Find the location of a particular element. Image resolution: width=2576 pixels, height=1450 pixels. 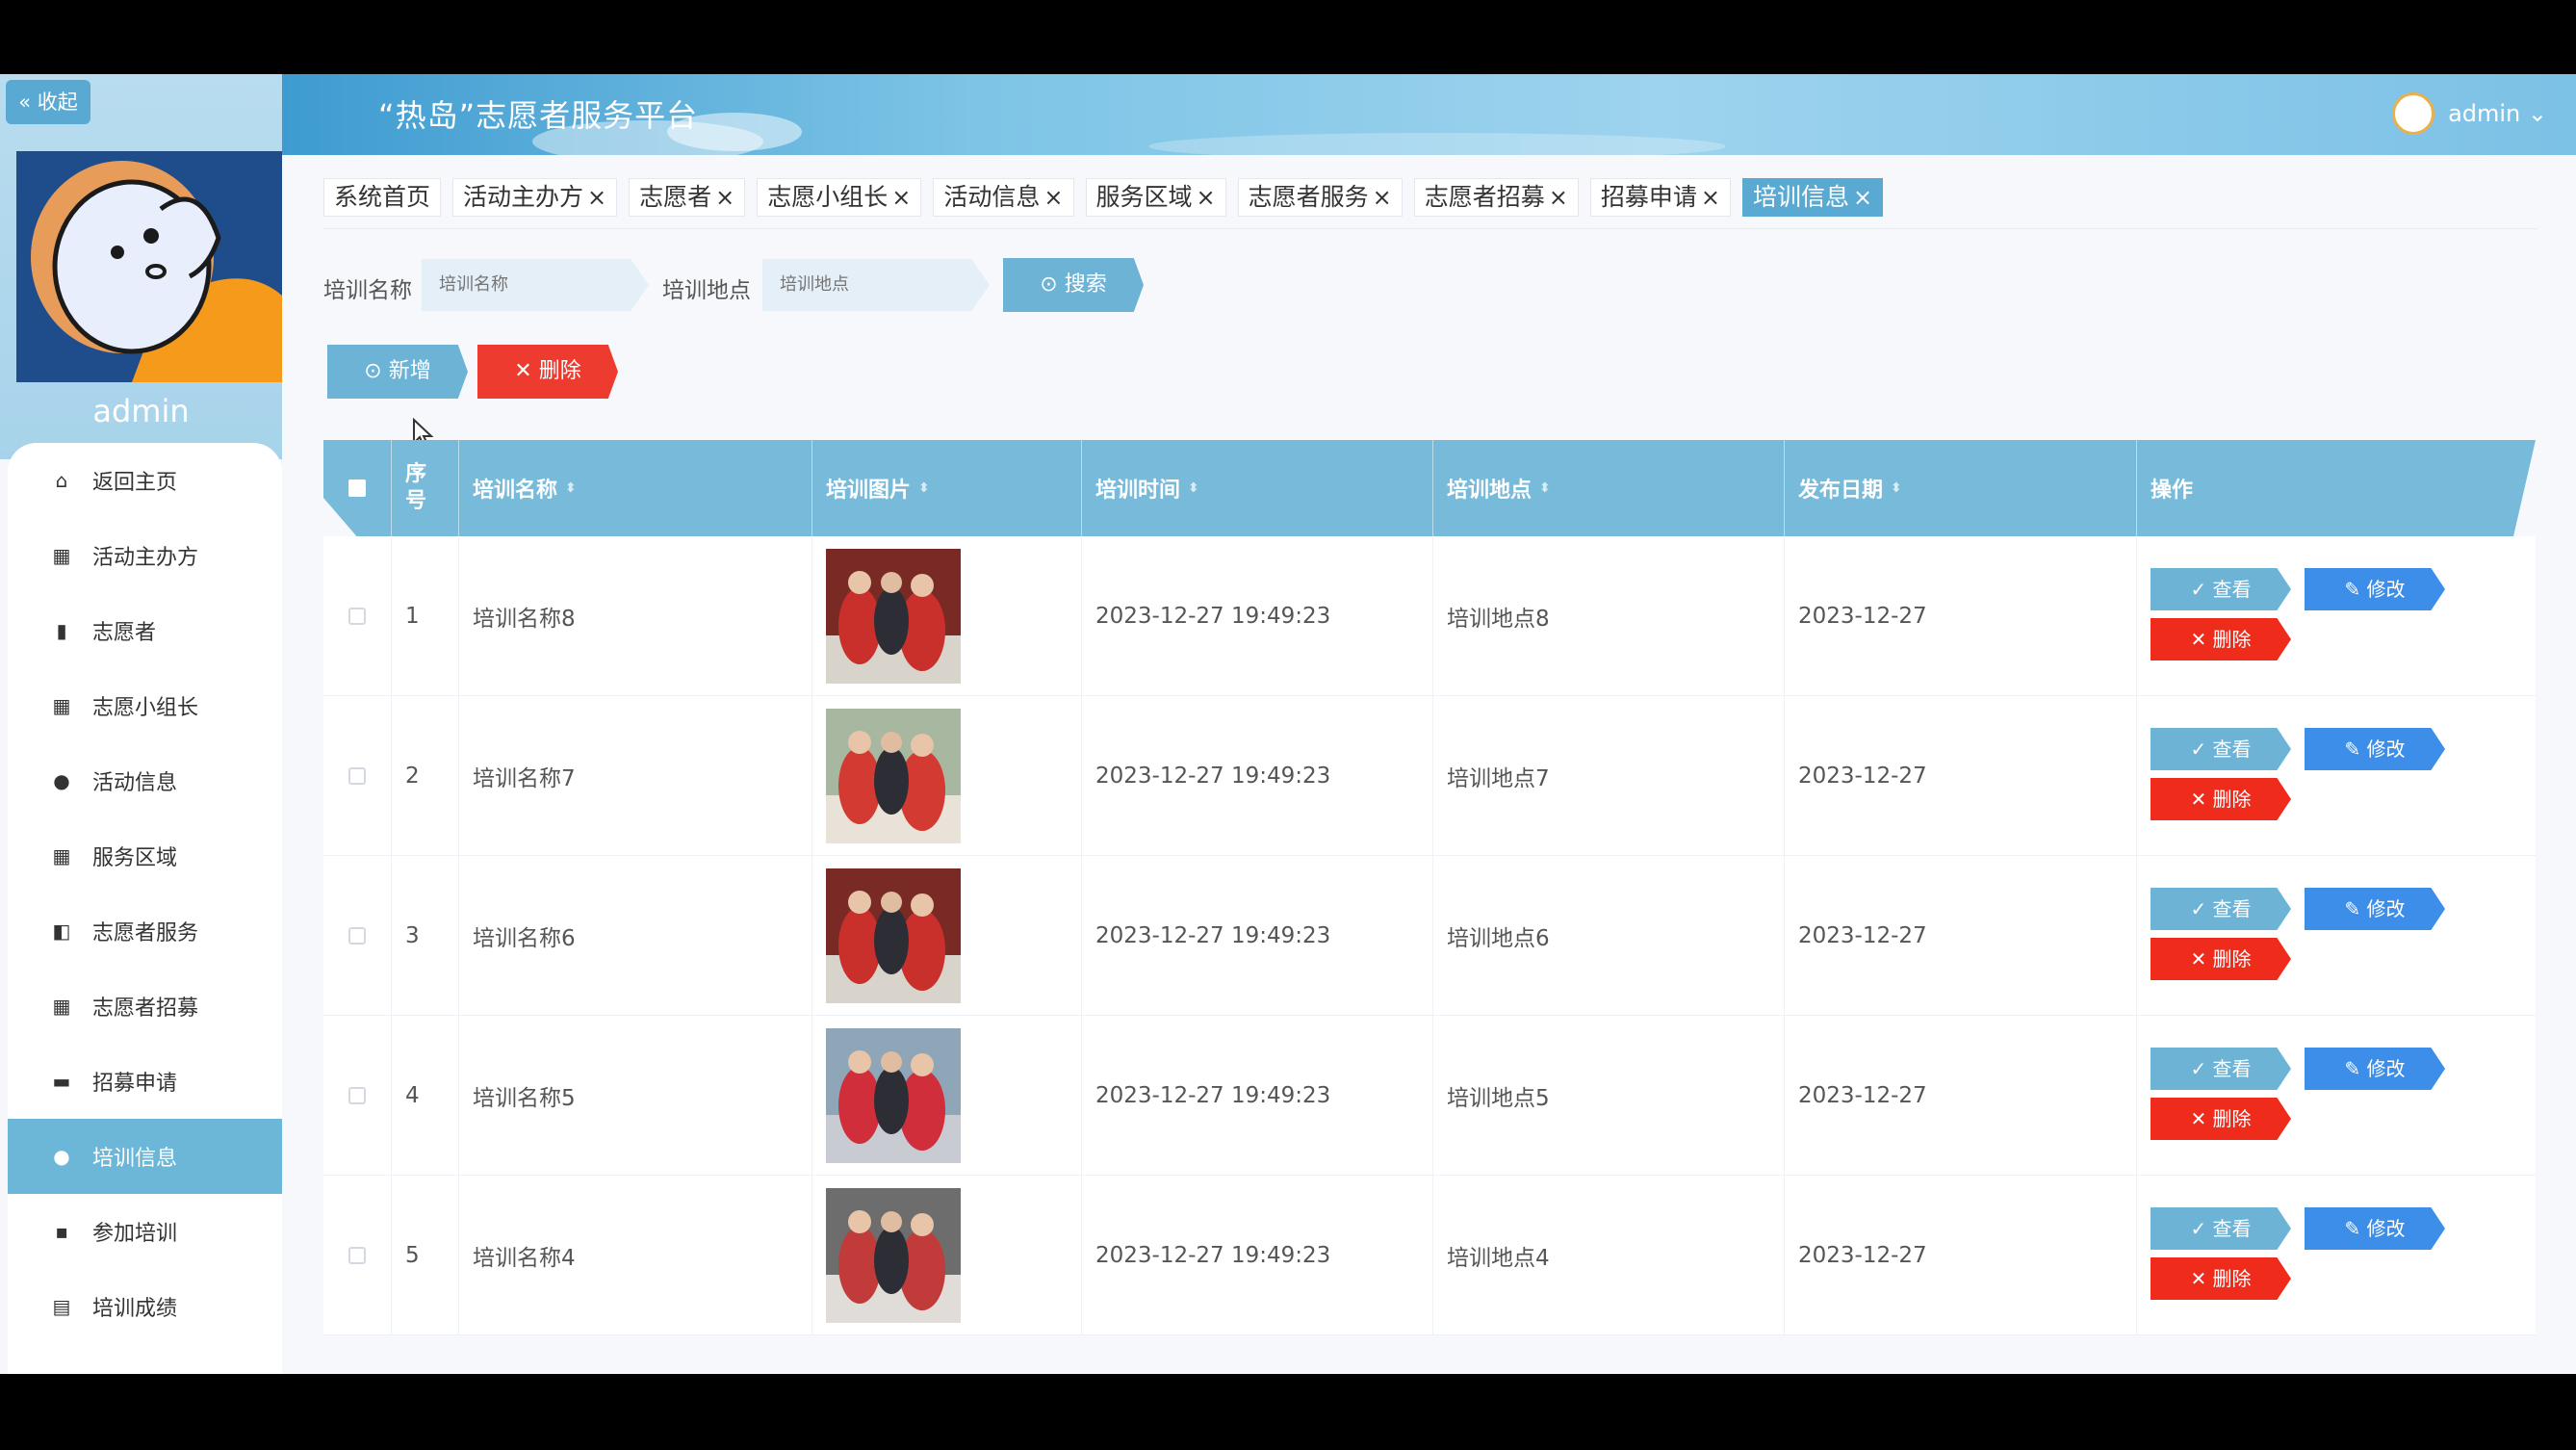

sidebar-item-service-area: ▦ 服务区域 is located at coordinates (145, 855).